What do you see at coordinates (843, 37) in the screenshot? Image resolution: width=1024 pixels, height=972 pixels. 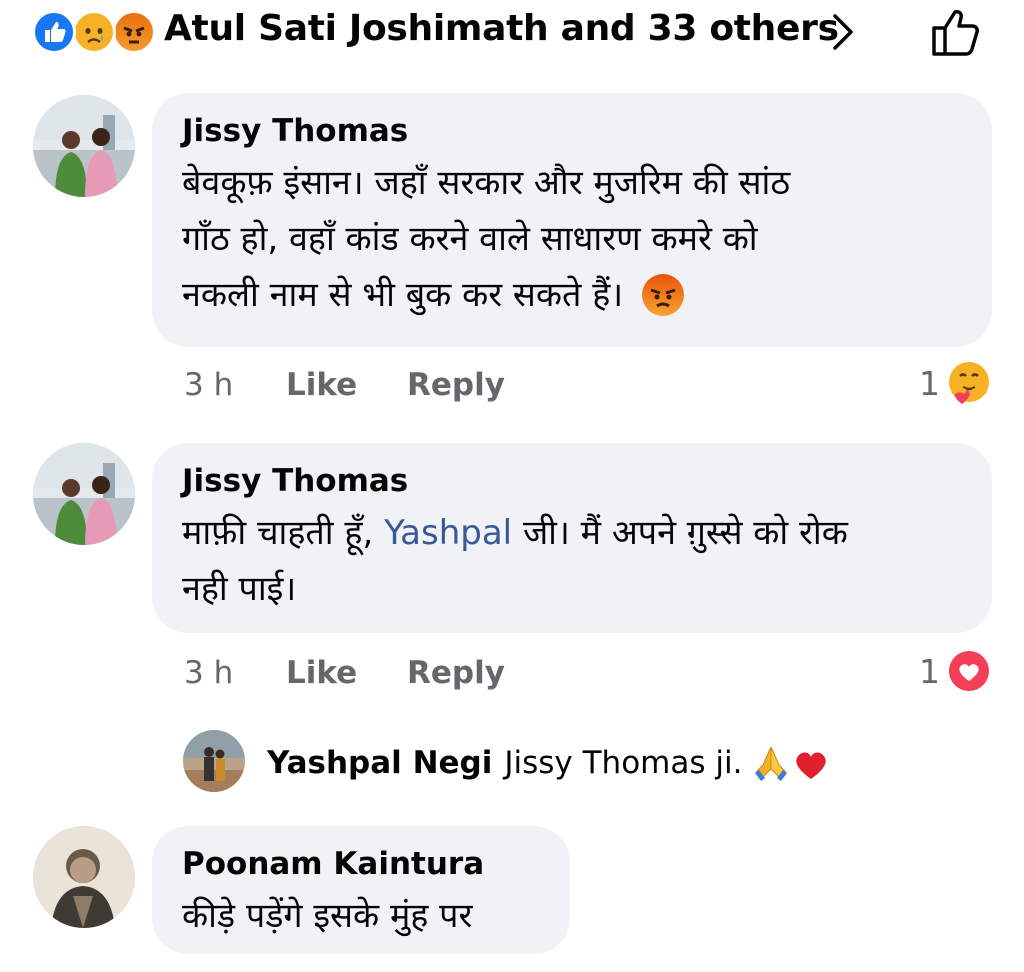 I see `chevron-right-icon` at bounding box center [843, 37].